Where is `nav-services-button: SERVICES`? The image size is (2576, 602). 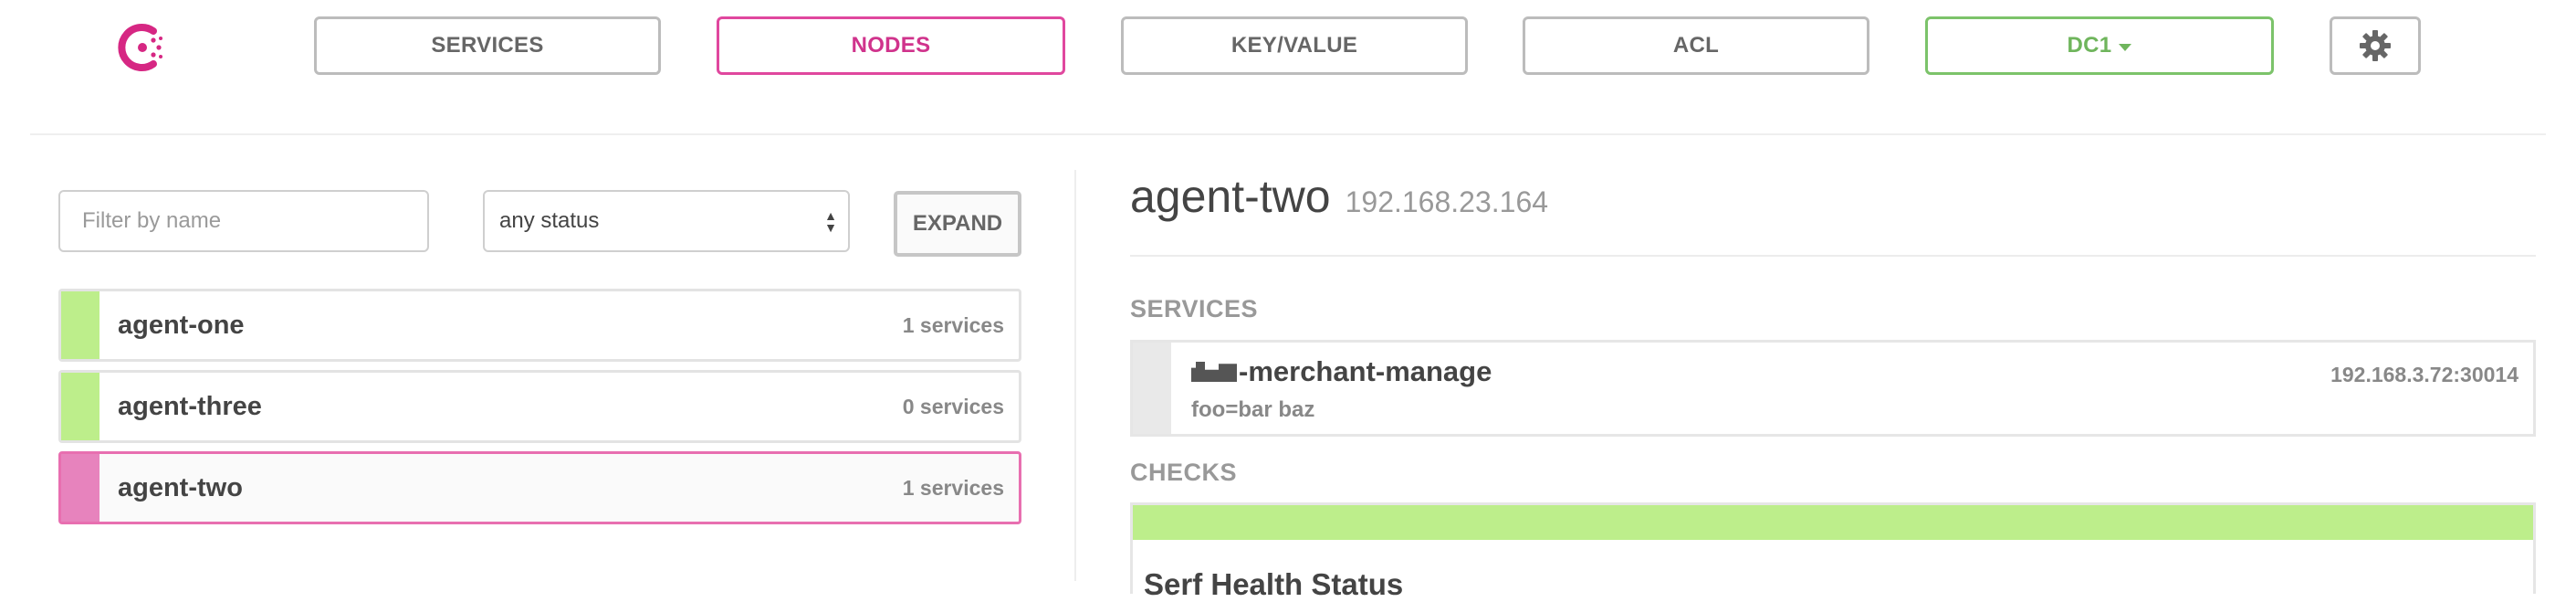
nav-services-button: SERVICES is located at coordinates (487, 45).